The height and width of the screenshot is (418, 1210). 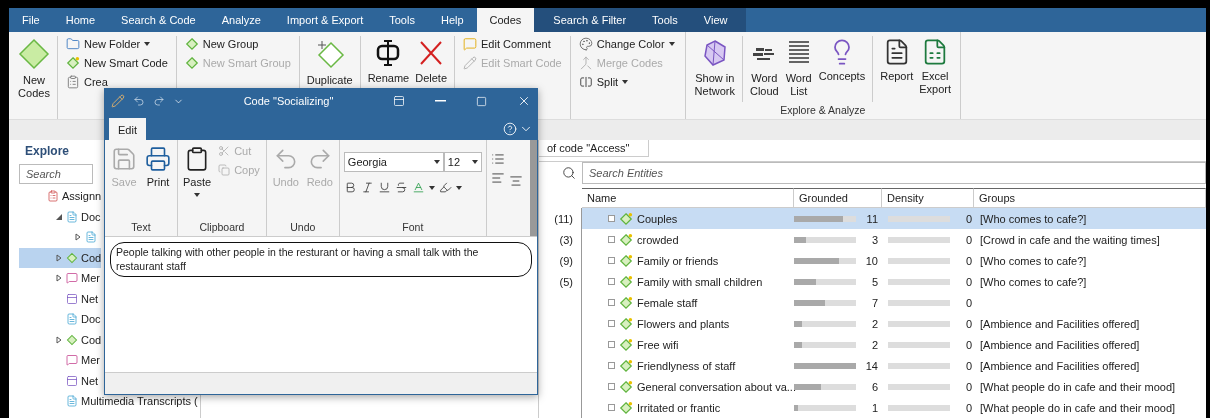 What do you see at coordinates (566, 281) in the screenshot?
I see `count-label: (5)` at bounding box center [566, 281].